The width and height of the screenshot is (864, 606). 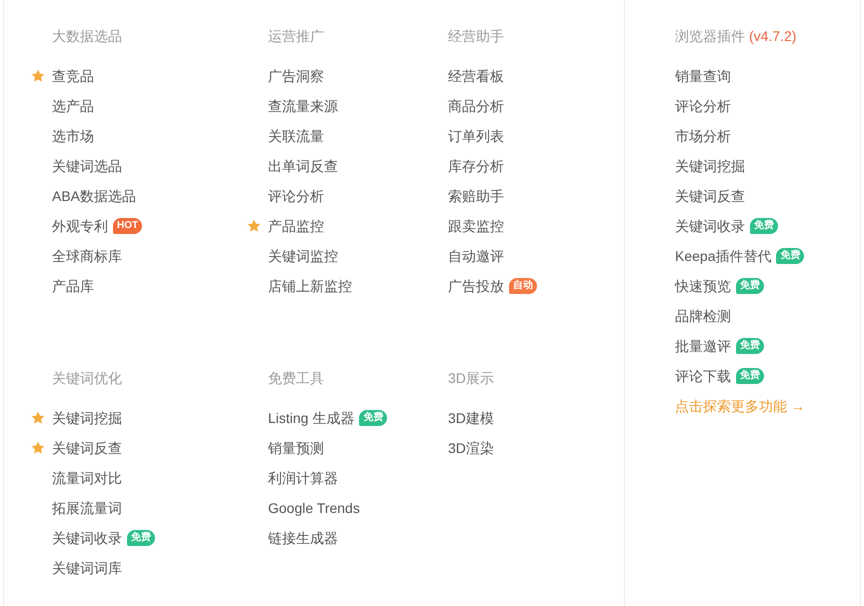 I want to click on menu-link: 店铺上新监控, so click(x=310, y=286).